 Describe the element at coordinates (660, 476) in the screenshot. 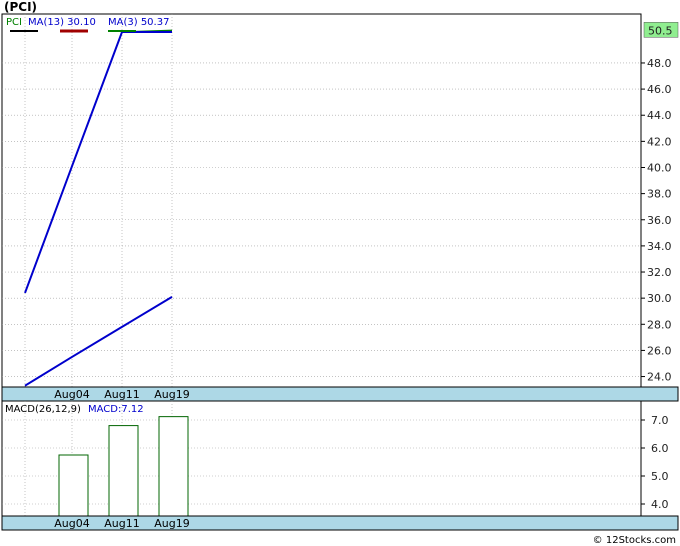

I see `macd-ytick-label: 5.0` at that location.